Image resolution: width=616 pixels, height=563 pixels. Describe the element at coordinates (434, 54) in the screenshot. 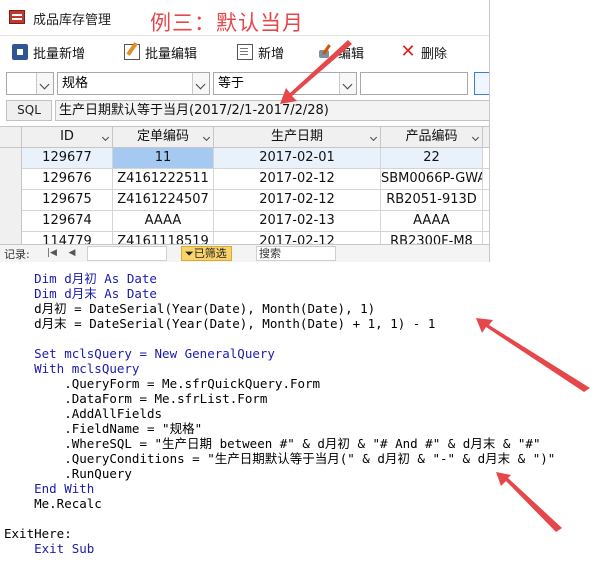

I see `delete-label: 删除` at that location.